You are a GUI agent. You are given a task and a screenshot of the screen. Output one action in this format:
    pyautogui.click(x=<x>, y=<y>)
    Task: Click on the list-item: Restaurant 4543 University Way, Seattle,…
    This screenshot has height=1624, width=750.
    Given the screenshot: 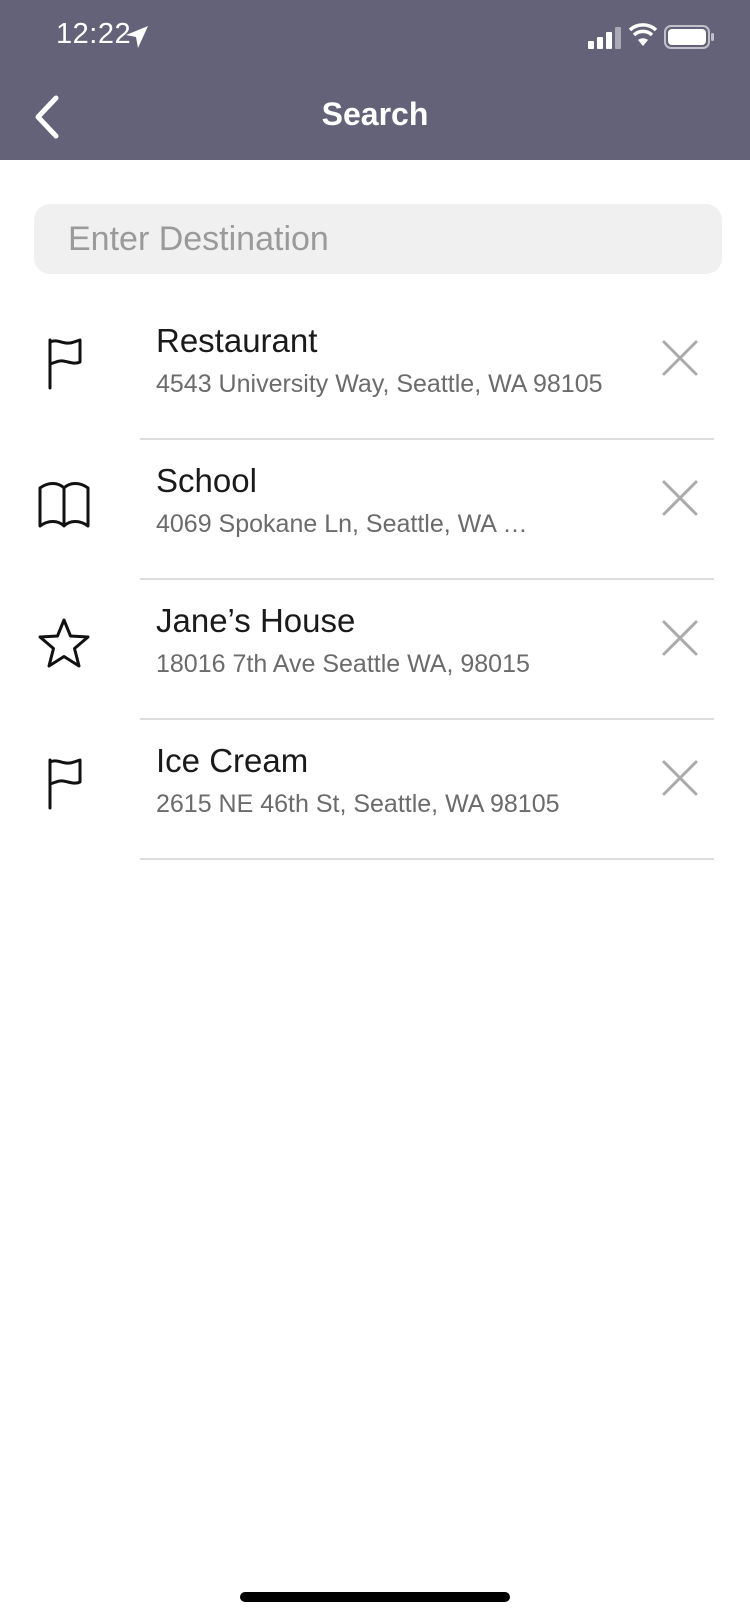 What is the action you would take?
    pyautogui.click(x=375, y=370)
    